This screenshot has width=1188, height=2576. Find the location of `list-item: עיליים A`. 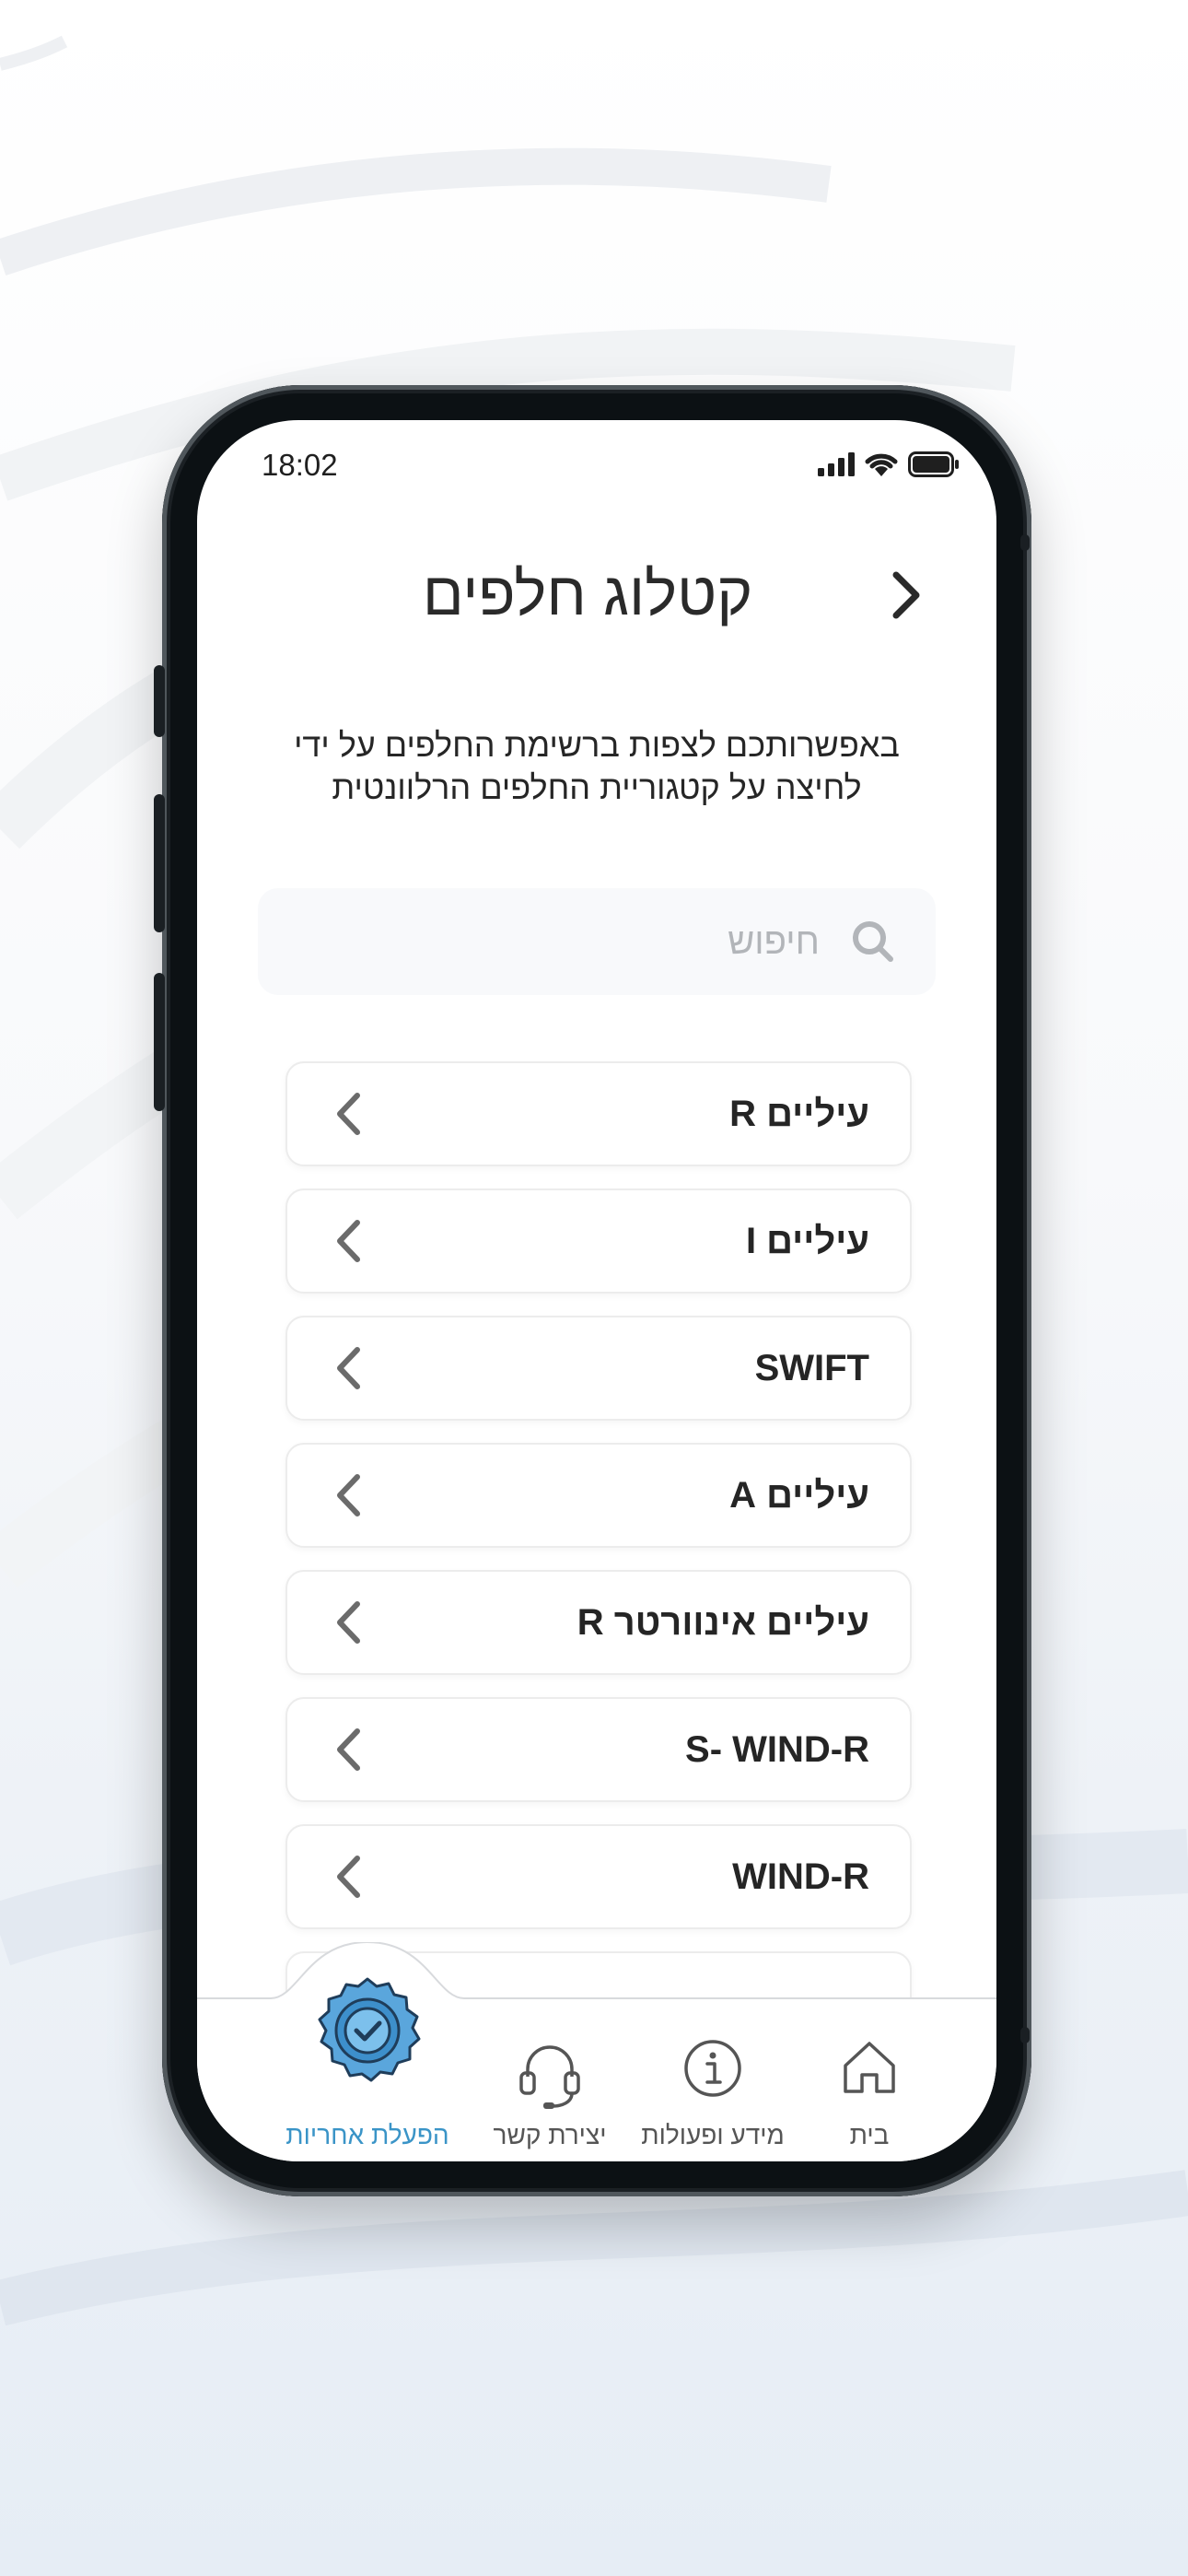

list-item: עיליים A is located at coordinates (598, 1495).